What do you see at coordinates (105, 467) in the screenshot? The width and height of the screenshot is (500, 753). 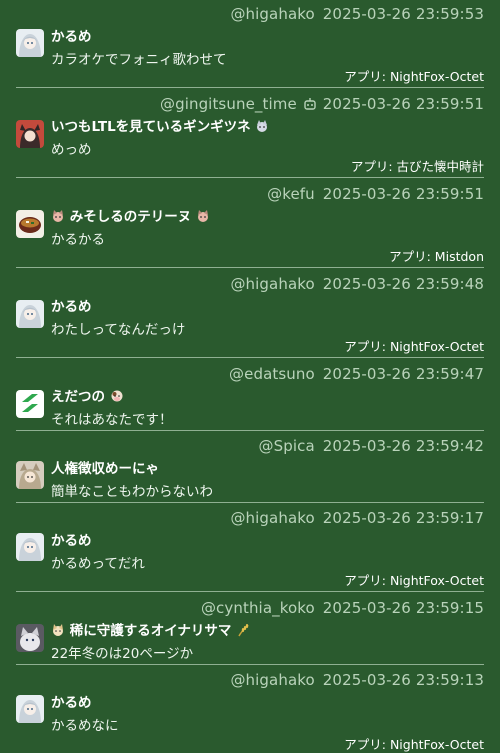 I see `display-name: 人権徴収めーにゃ` at bounding box center [105, 467].